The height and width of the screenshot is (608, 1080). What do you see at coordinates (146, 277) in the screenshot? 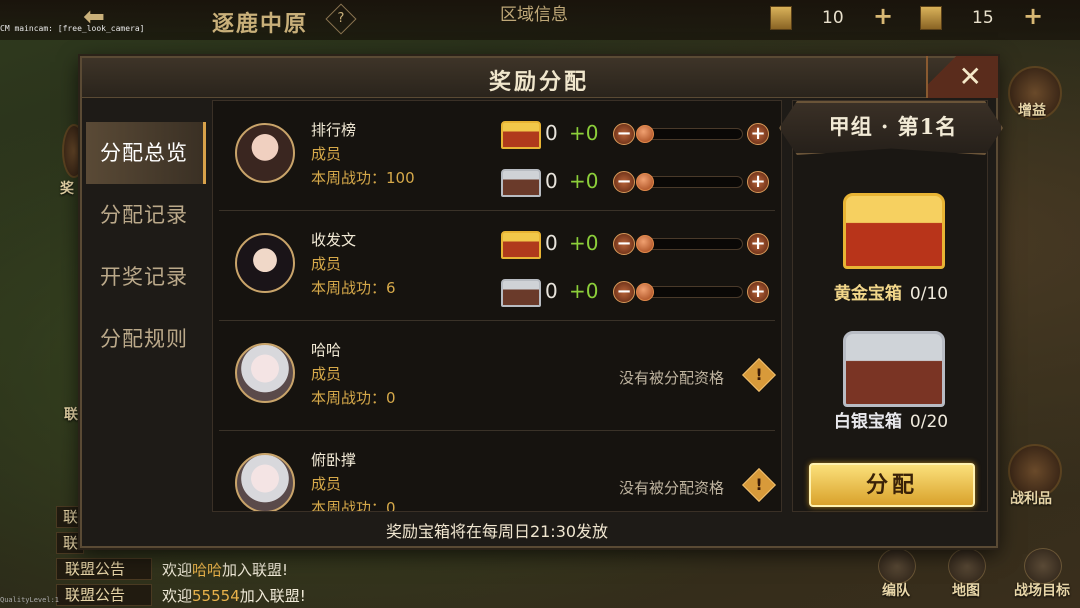
I see `tab-draw-records: 开奖记录` at bounding box center [146, 277].